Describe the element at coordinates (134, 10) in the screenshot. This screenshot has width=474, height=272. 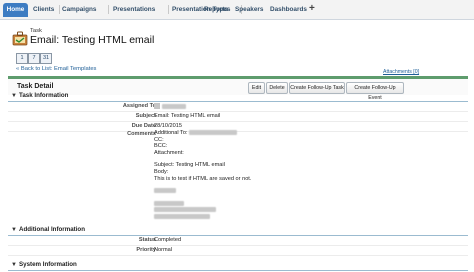
I see `tab-presentations: Presentations` at that location.